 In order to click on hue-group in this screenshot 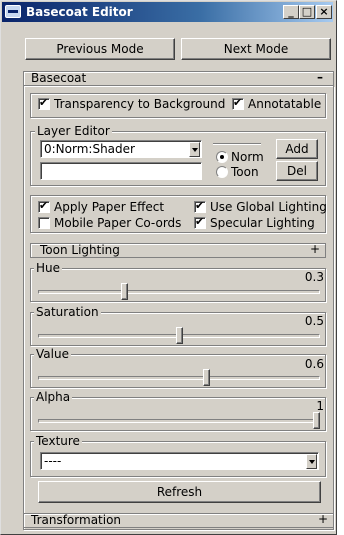, I will do `click(178, 285)`.